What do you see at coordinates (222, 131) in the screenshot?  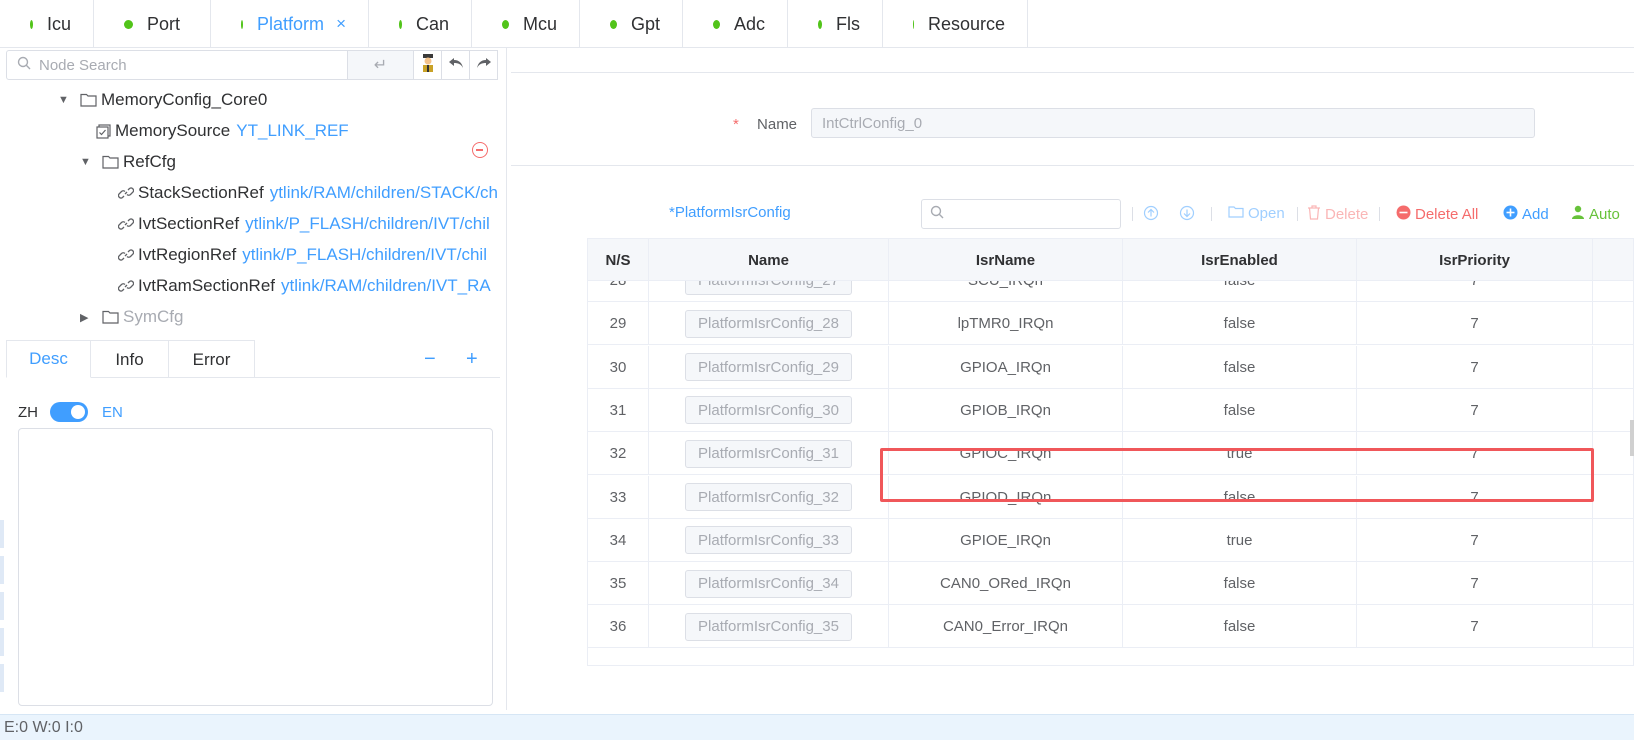 I see `tree-node-memorysource: MemorySource YT_LINK_REF` at bounding box center [222, 131].